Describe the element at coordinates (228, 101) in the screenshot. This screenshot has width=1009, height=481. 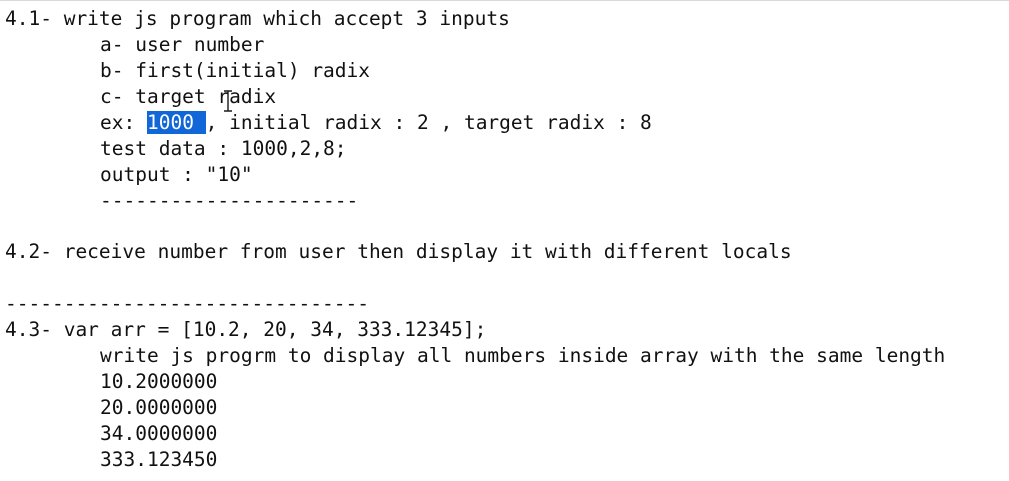
I see `text-cursor-icon` at that location.